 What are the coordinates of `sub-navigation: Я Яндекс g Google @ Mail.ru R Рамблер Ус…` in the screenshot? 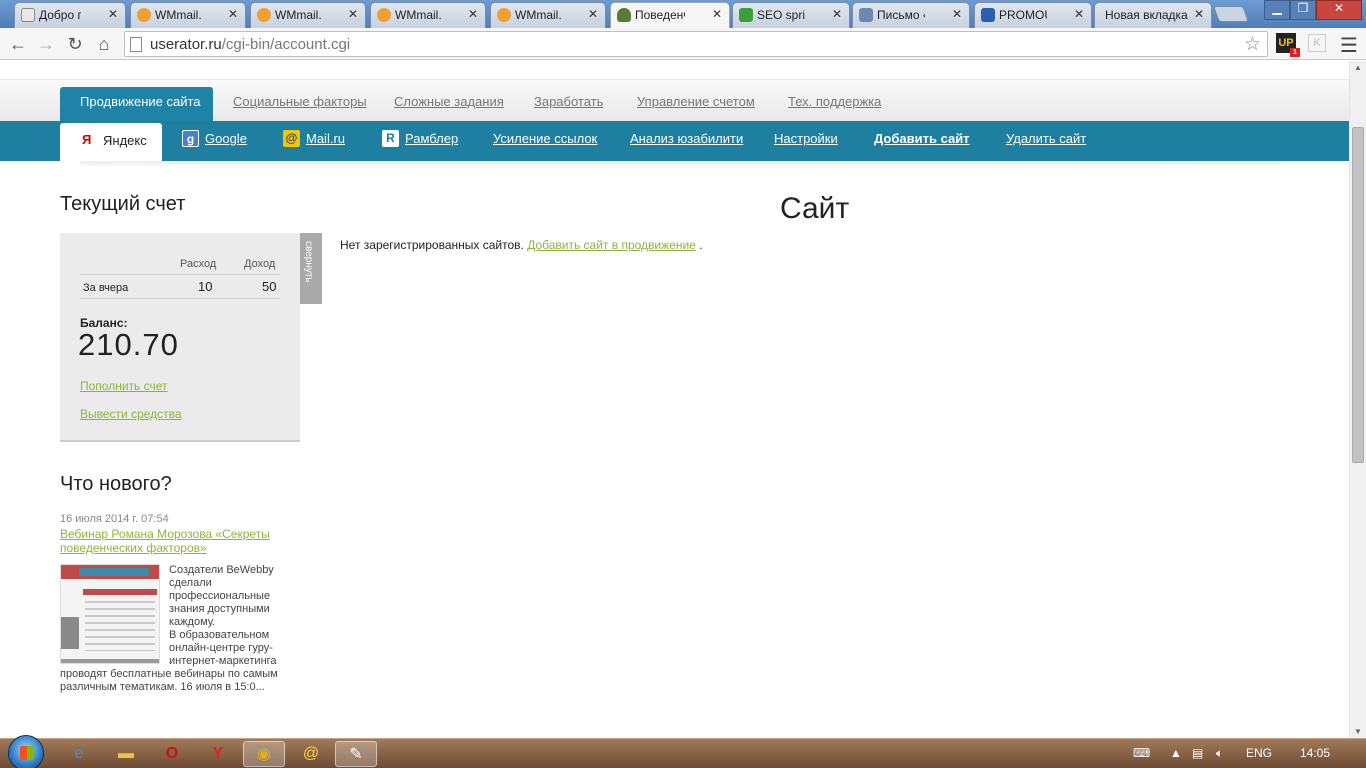 It's located at (674, 141).